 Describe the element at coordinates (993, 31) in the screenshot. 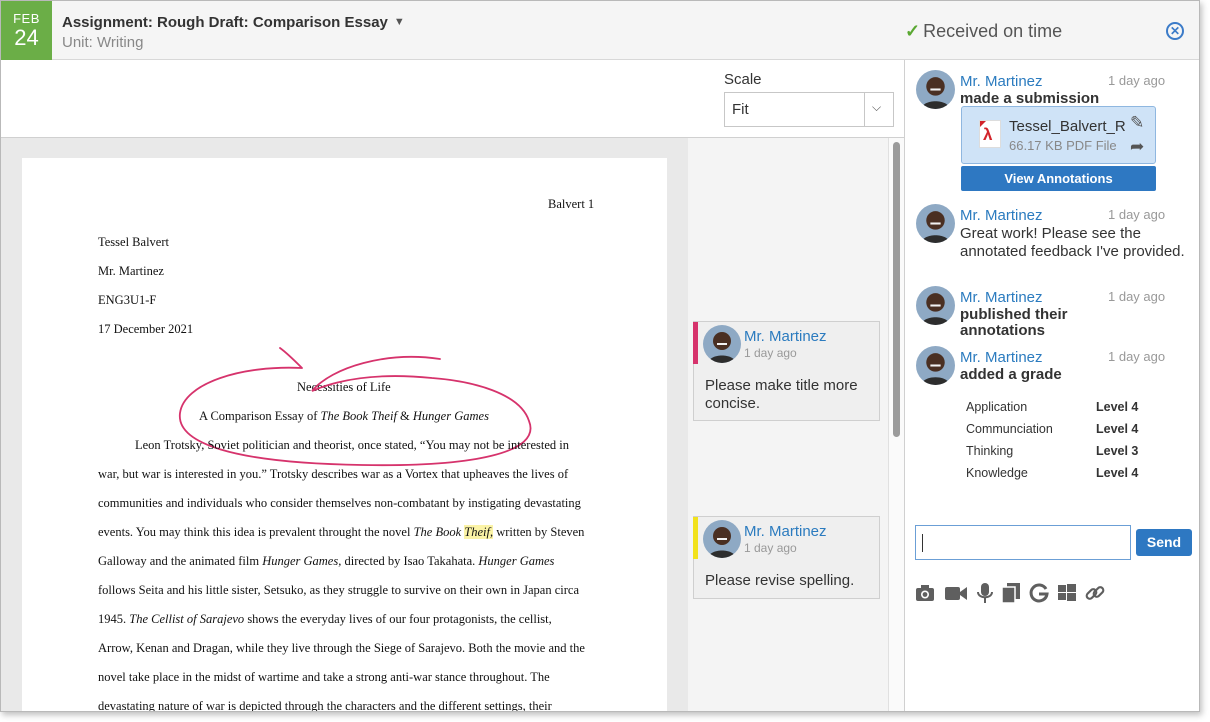

I see `status-text: Received on time` at that location.